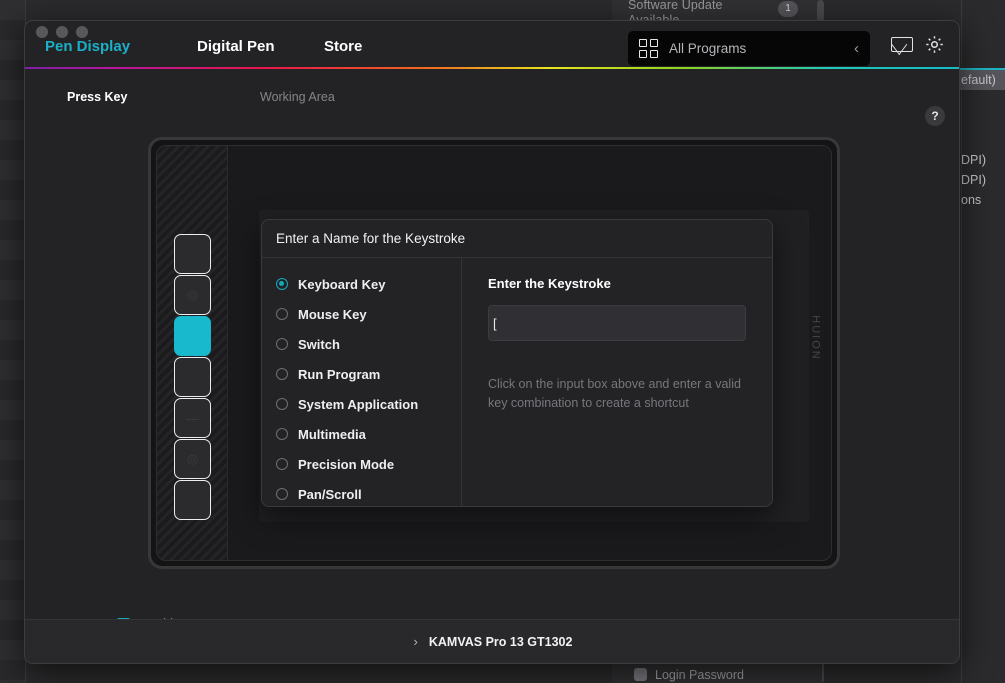  I want to click on option-keyboard-key: Keyboard Key, so click(368, 284).